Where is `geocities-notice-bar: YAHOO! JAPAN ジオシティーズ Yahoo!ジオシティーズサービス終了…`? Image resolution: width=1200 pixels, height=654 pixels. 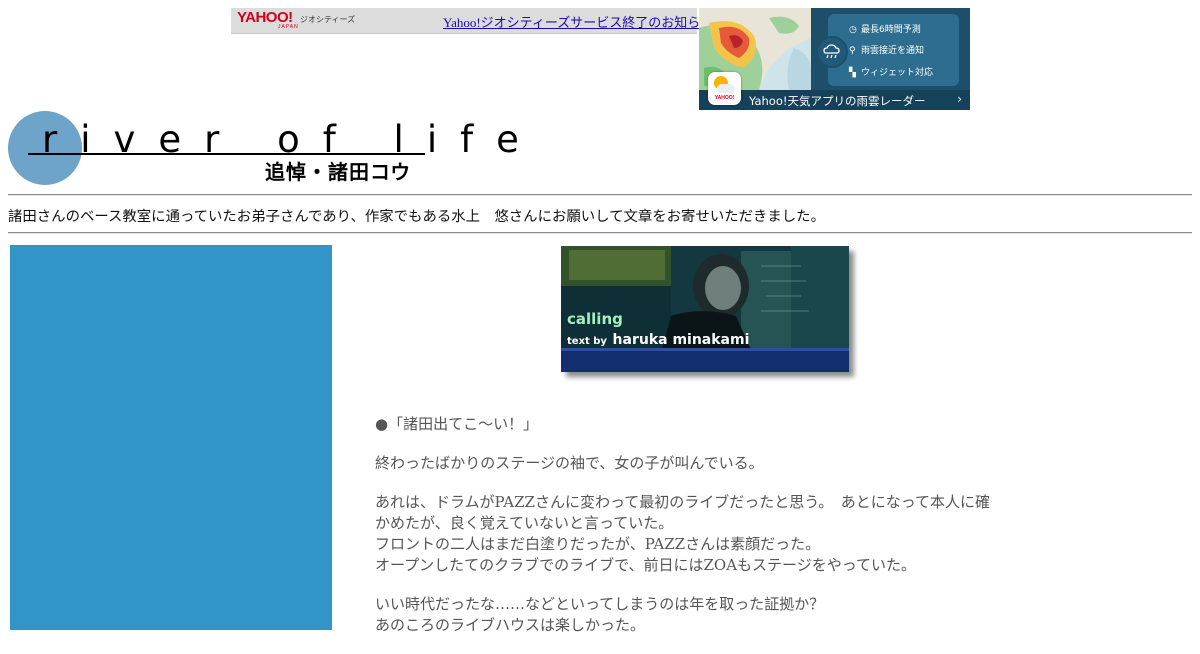
geocities-notice-bar: YAHOO! JAPAN ジオシティーズ Yahoo!ジオシティーズサービス終了… is located at coordinates (472, 21).